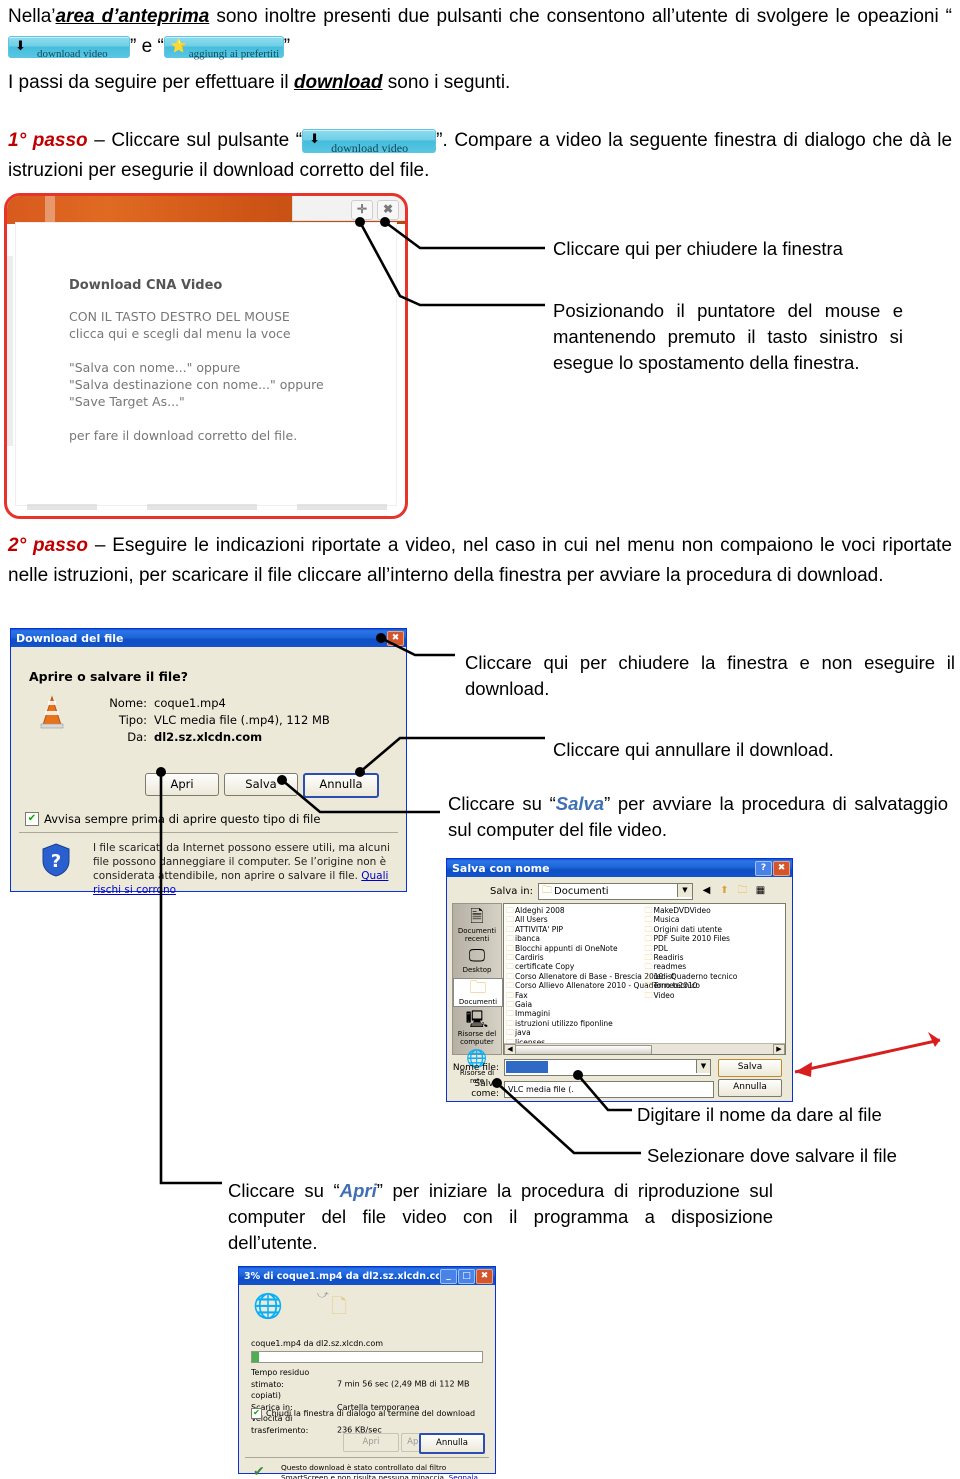 This screenshot has width=960, height=1479. Describe the element at coordinates (691, 939) in the screenshot. I see `file-label: PDF Suite 2010 Files` at that location.